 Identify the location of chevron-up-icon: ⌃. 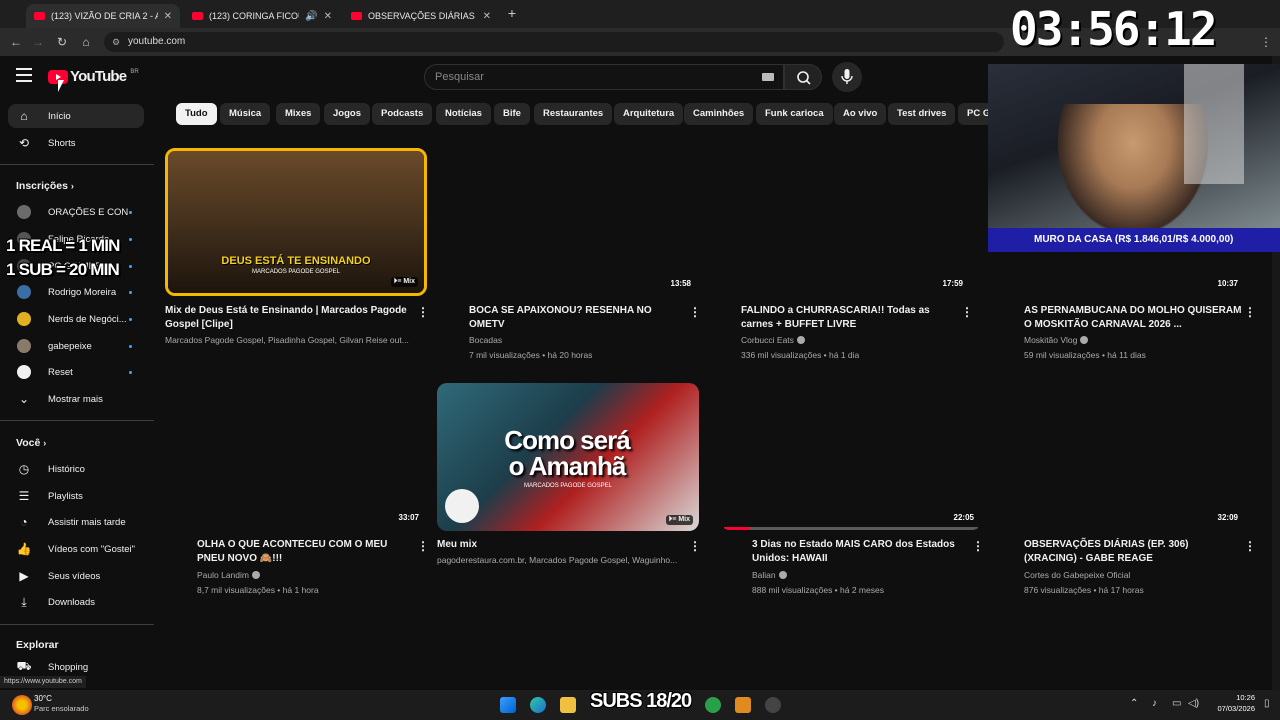
(1134, 703).